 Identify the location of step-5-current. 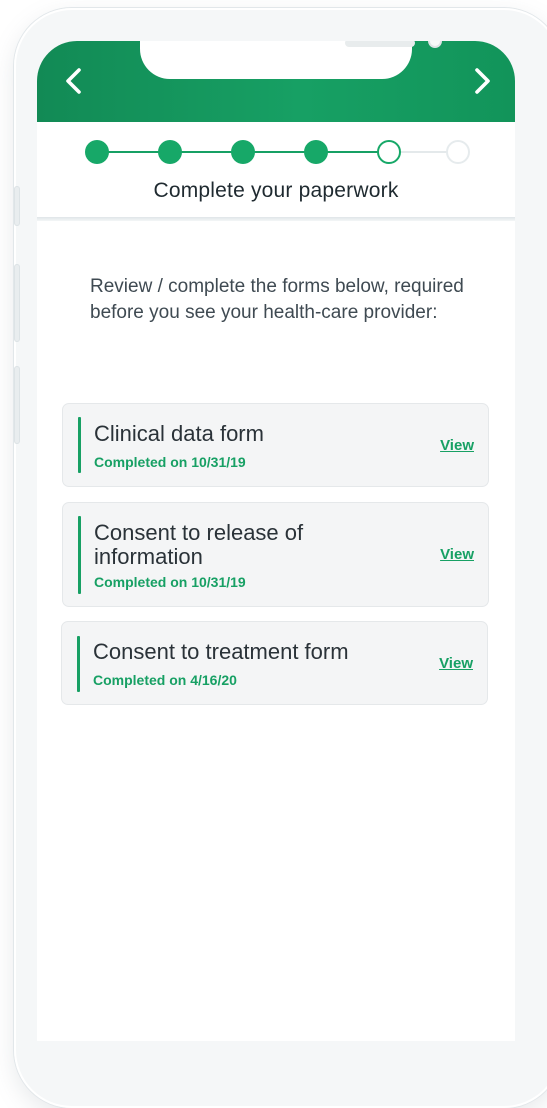
(389, 152).